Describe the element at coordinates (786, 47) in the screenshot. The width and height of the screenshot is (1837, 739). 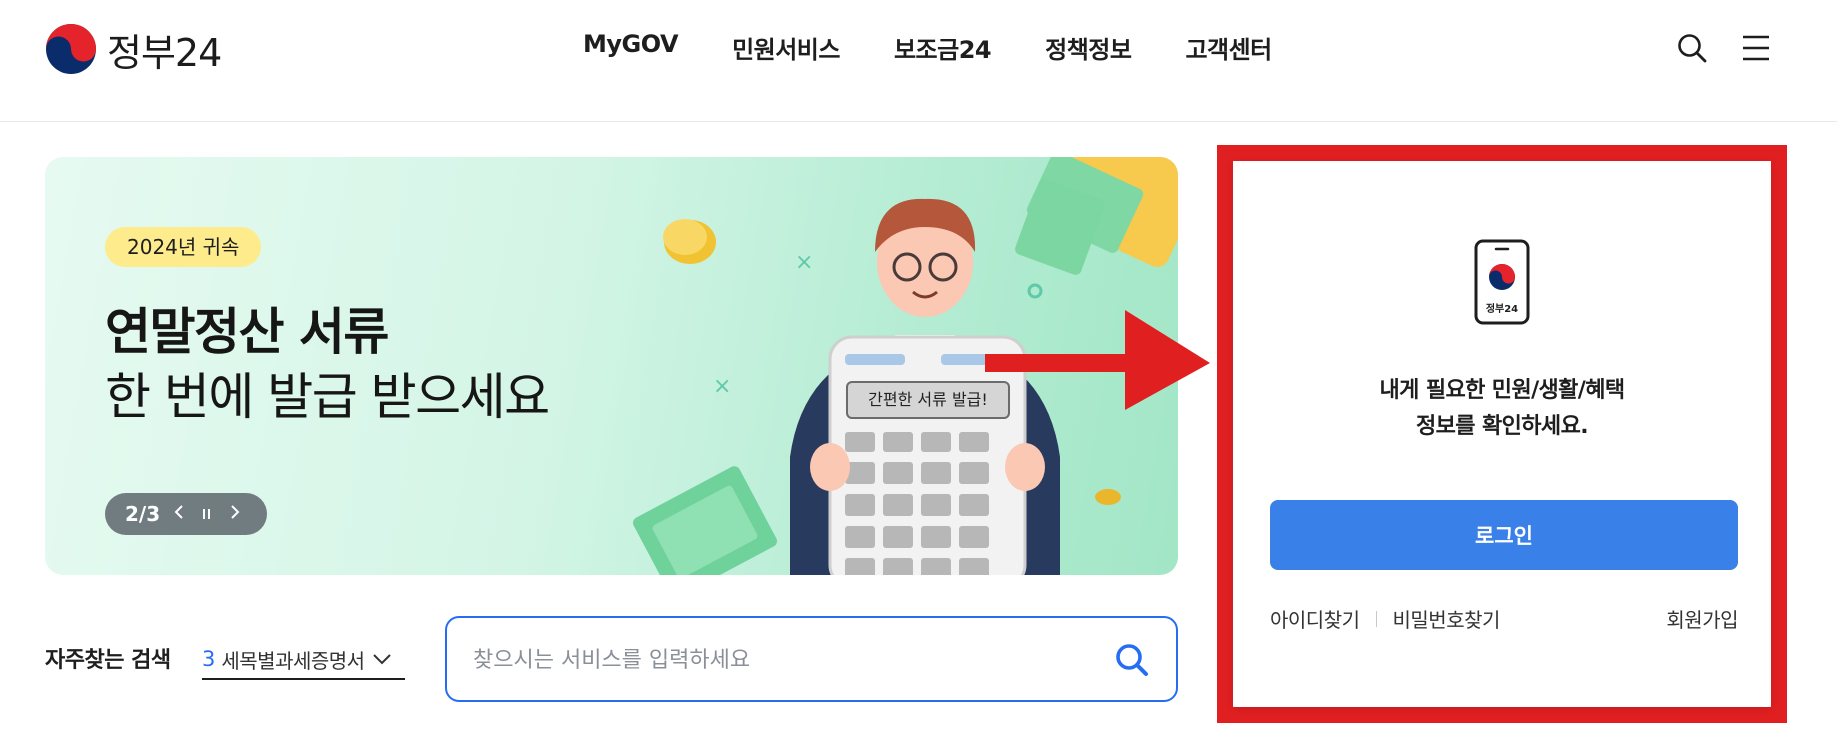
I see `nav-item-civil-service: 민원서비스` at that location.